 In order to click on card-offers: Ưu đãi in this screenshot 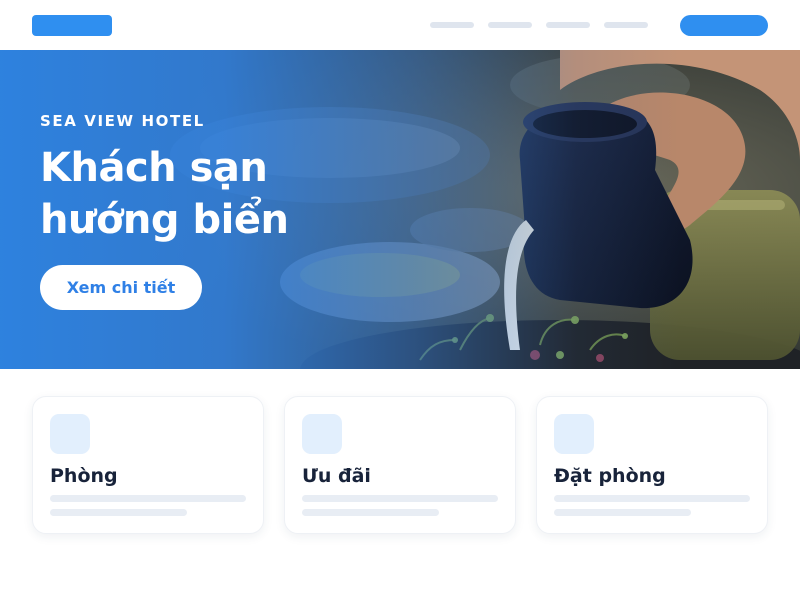, I will do `click(400, 465)`.